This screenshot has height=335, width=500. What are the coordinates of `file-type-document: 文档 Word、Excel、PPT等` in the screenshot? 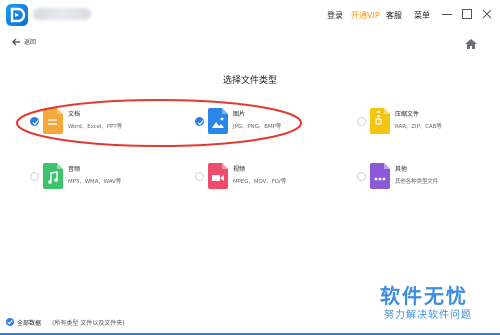 It's located at (105, 122).